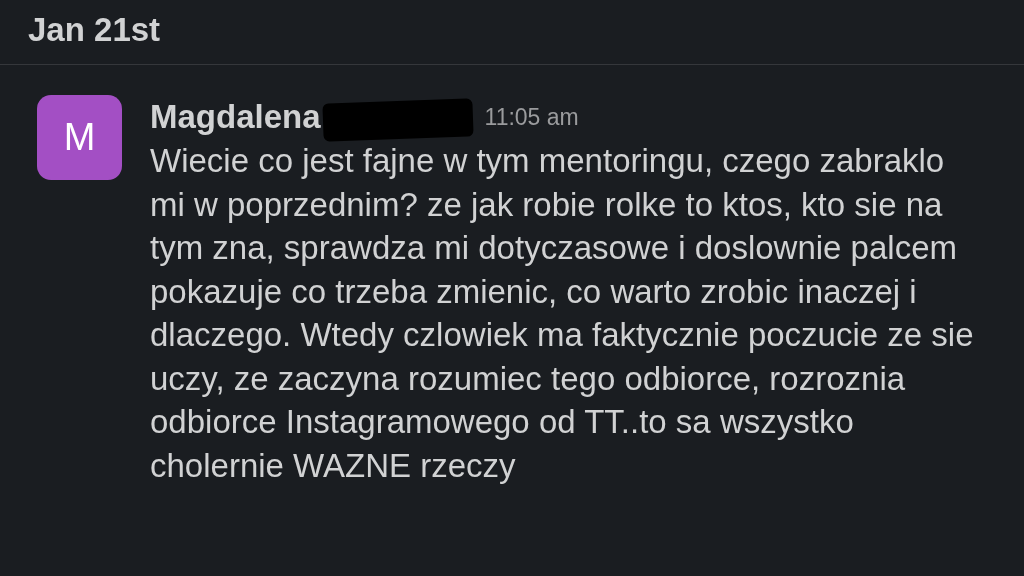  Describe the element at coordinates (94, 29) in the screenshot. I see `date-header: Jan 21st` at that location.